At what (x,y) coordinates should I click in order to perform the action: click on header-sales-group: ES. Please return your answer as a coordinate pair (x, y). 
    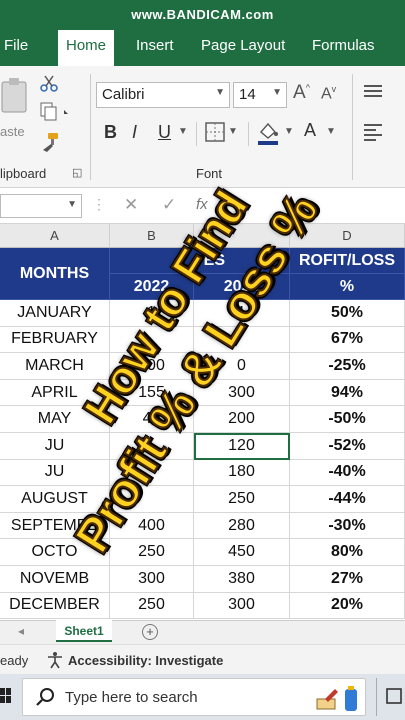
    Looking at the image, I should click on (200, 261).